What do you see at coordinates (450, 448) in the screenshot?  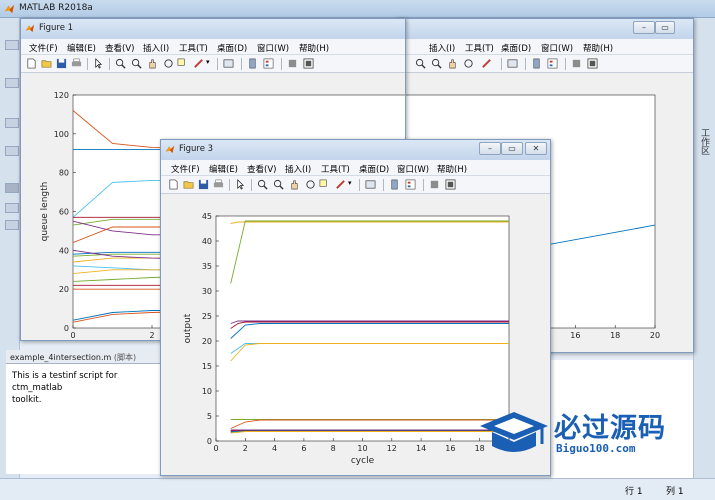 I see `figure3-x-tick-label: 16` at bounding box center [450, 448].